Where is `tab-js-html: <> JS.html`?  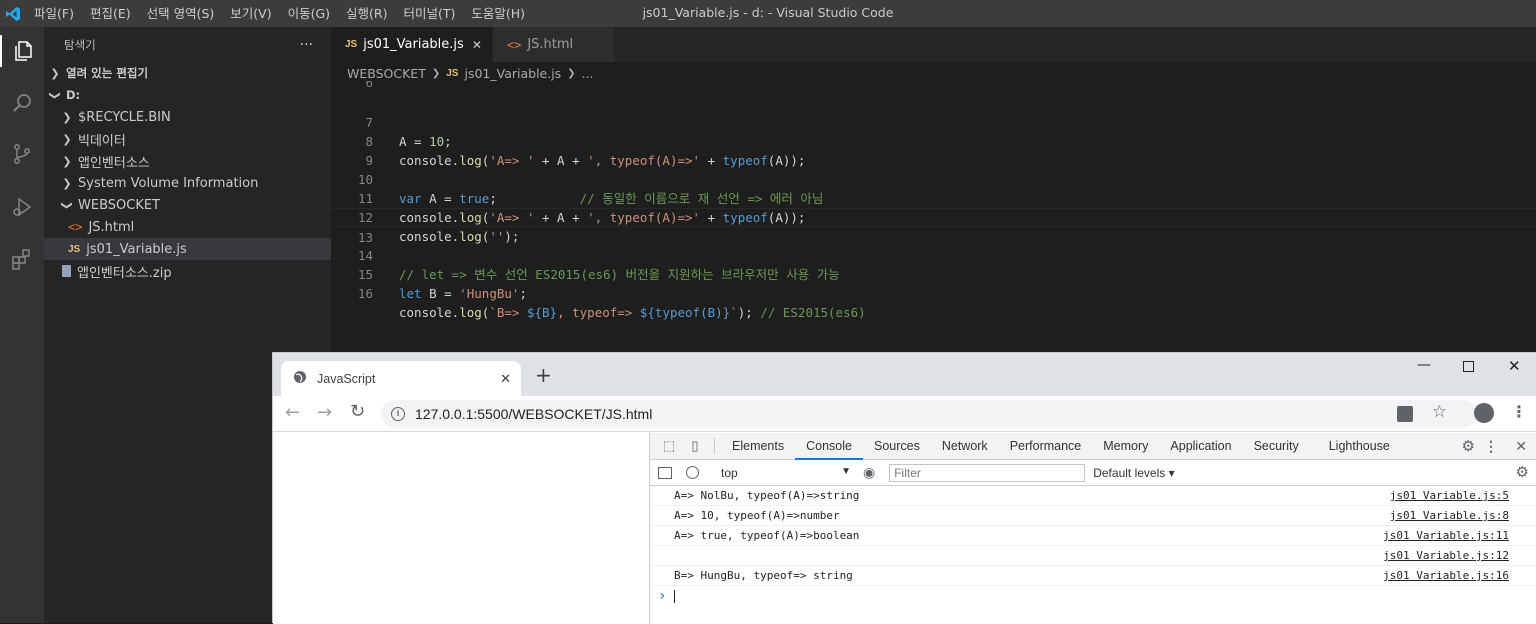
tab-js-html: <> JS.html is located at coordinates (553, 44).